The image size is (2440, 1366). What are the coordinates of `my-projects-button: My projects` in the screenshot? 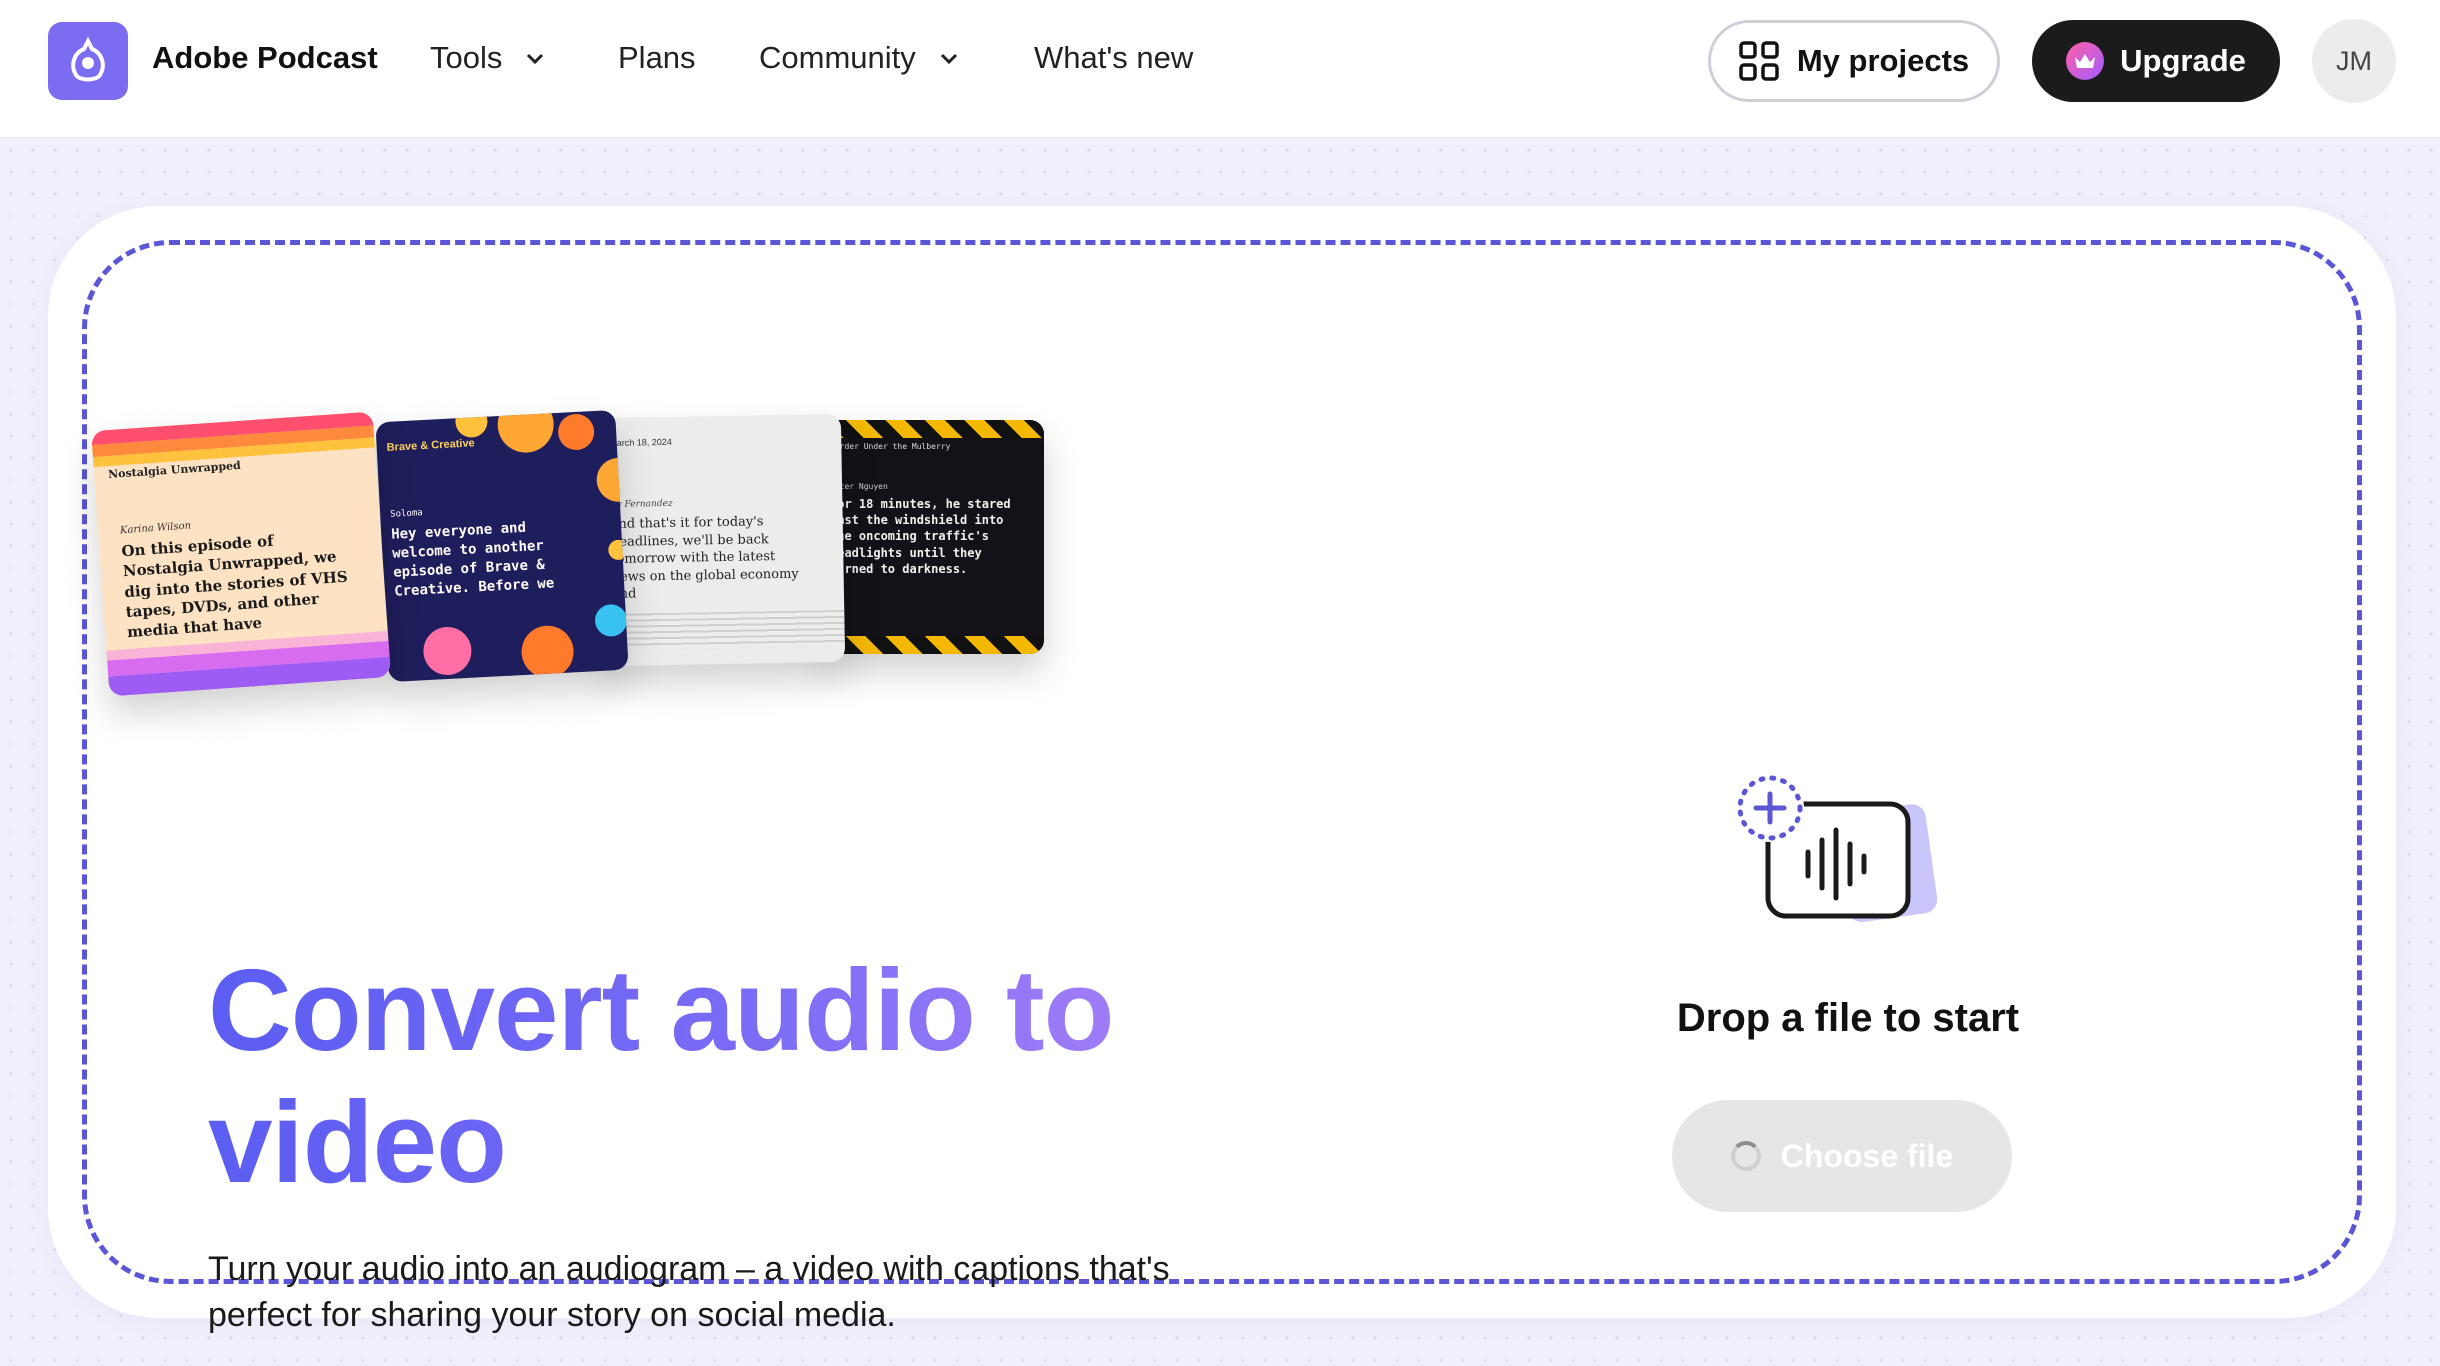 It's located at (1854, 61).